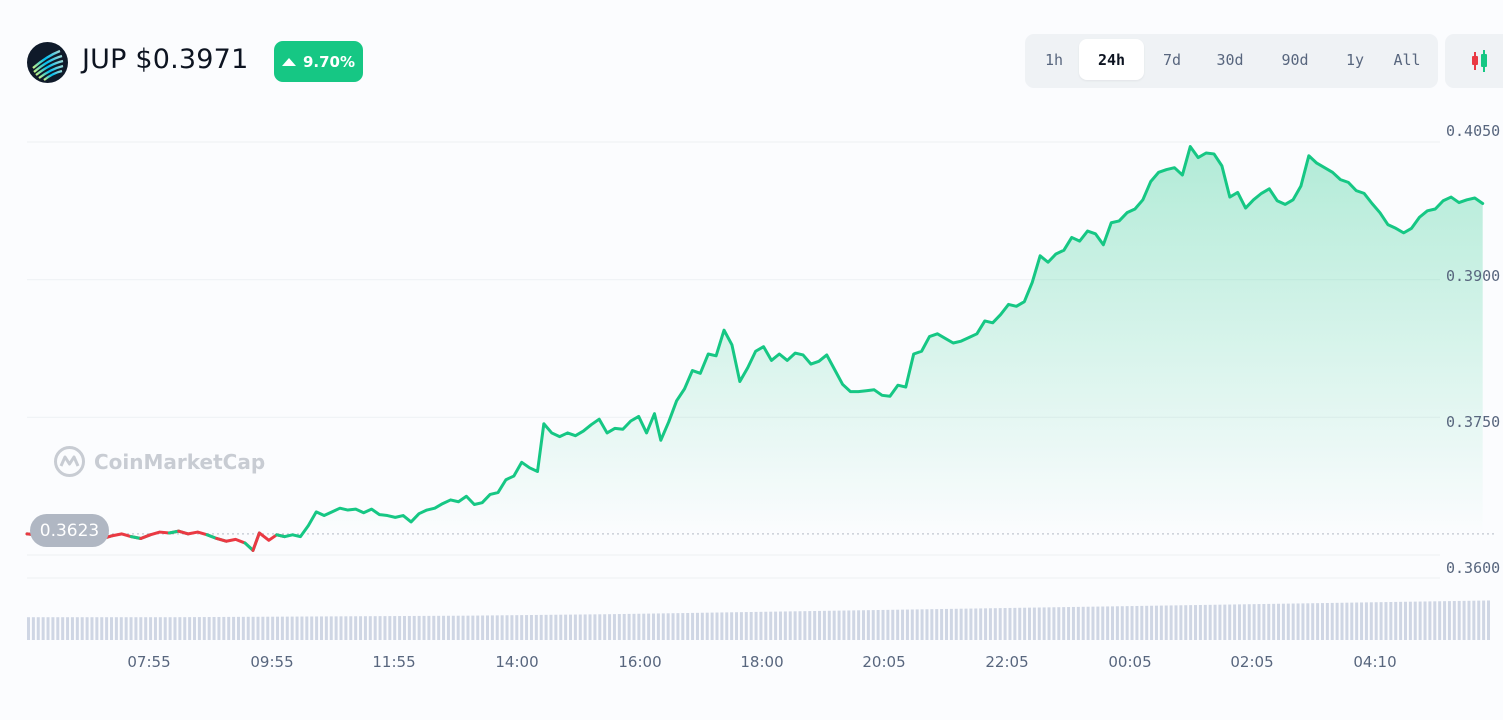 This screenshot has width=1503, height=720. Describe the element at coordinates (1473, 422) in the screenshot. I see `y-tick-label: 0.3750` at that location.